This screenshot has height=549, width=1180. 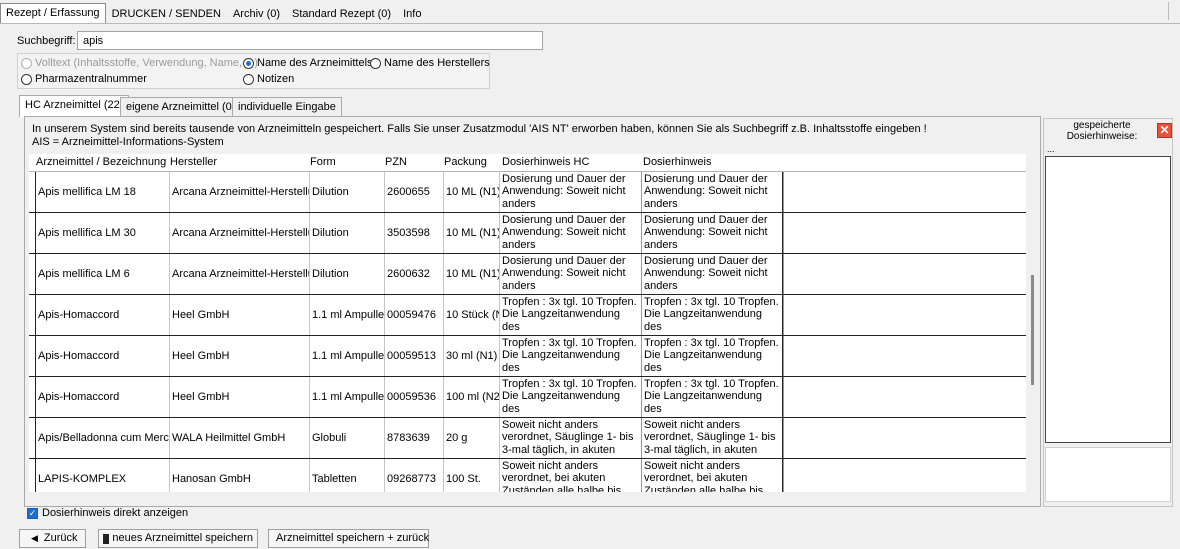 What do you see at coordinates (414, 438) in the screenshot?
I see `cell-pzn: 8783639` at bounding box center [414, 438].